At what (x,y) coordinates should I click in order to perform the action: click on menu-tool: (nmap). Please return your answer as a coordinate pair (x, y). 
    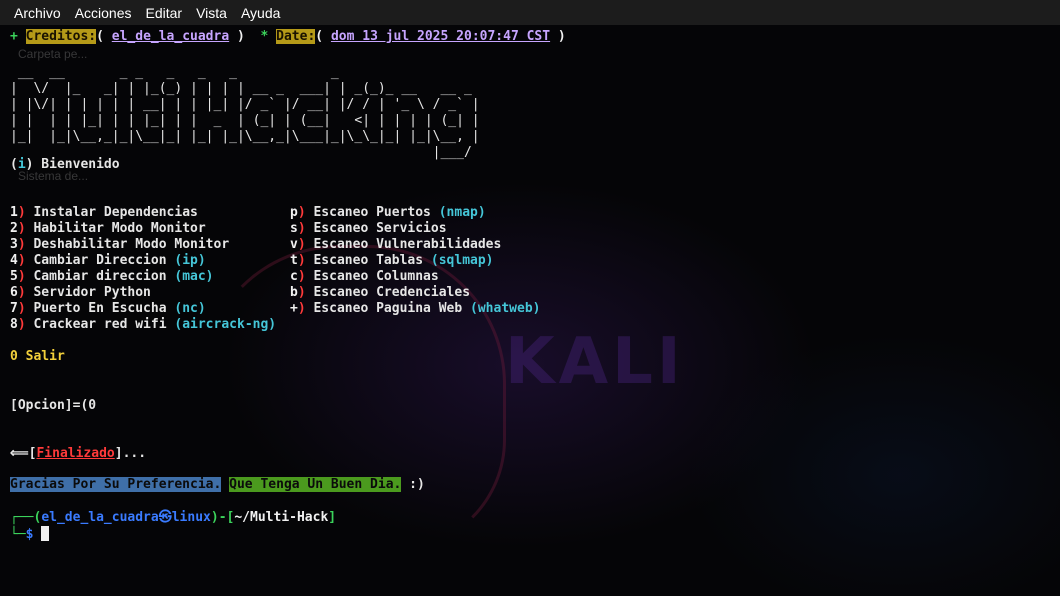
    Looking at the image, I should click on (462, 212).